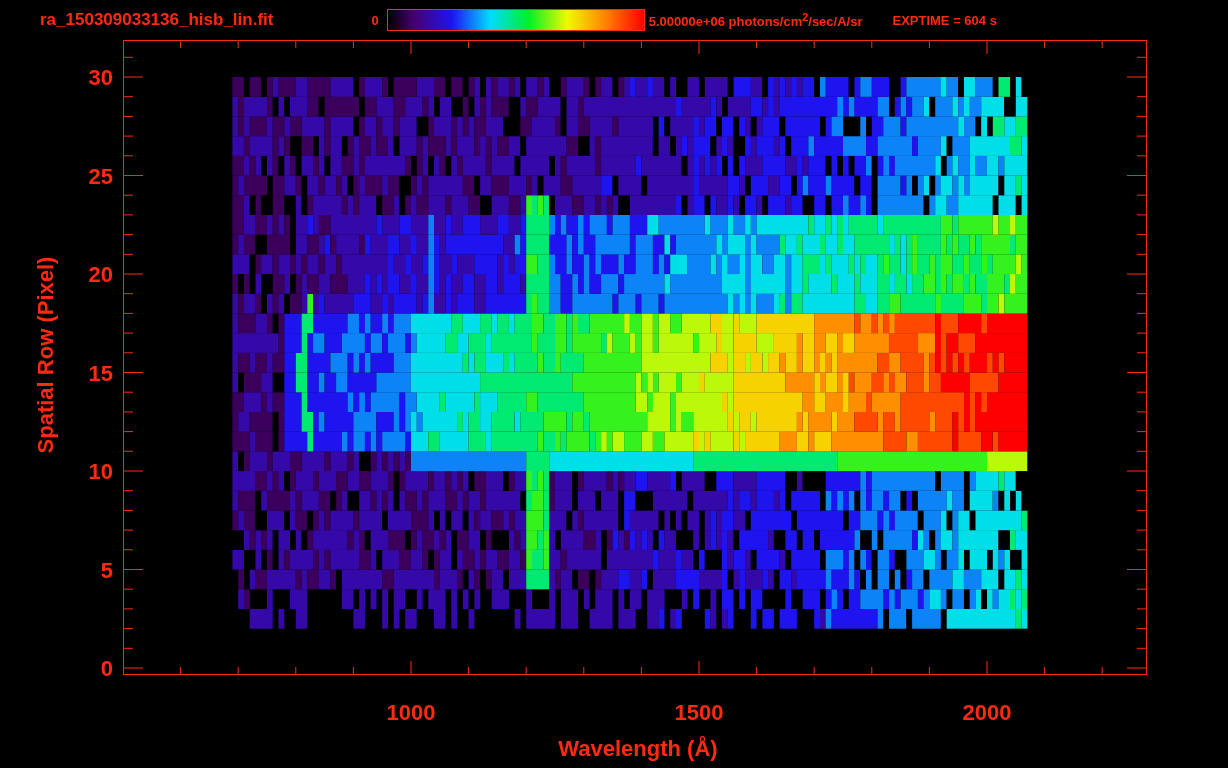 This screenshot has height=768, width=1228. Describe the element at coordinates (699, 713) in the screenshot. I see `x-tick-label: 1500` at that location.